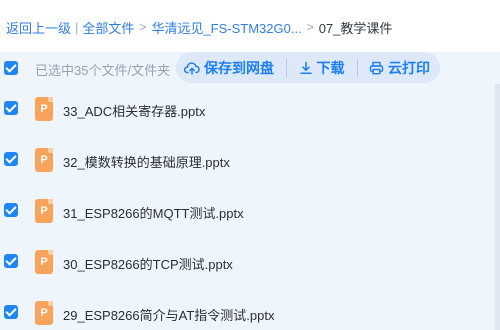  I want to click on select-all-checkbox, so click(11, 68).